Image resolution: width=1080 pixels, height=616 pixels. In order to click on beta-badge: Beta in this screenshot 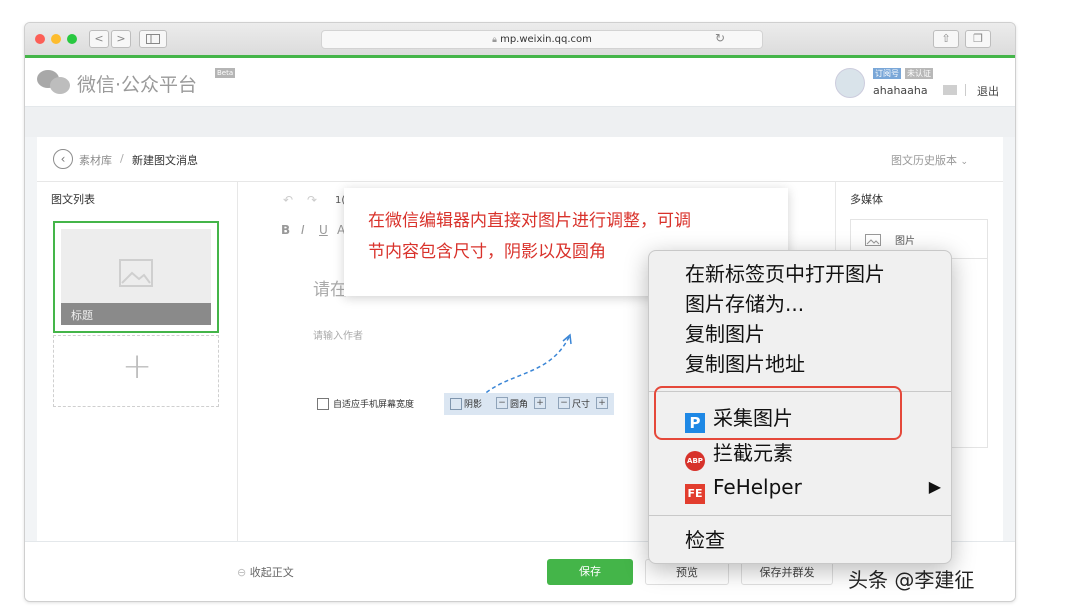, I will do `click(225, 73)`.